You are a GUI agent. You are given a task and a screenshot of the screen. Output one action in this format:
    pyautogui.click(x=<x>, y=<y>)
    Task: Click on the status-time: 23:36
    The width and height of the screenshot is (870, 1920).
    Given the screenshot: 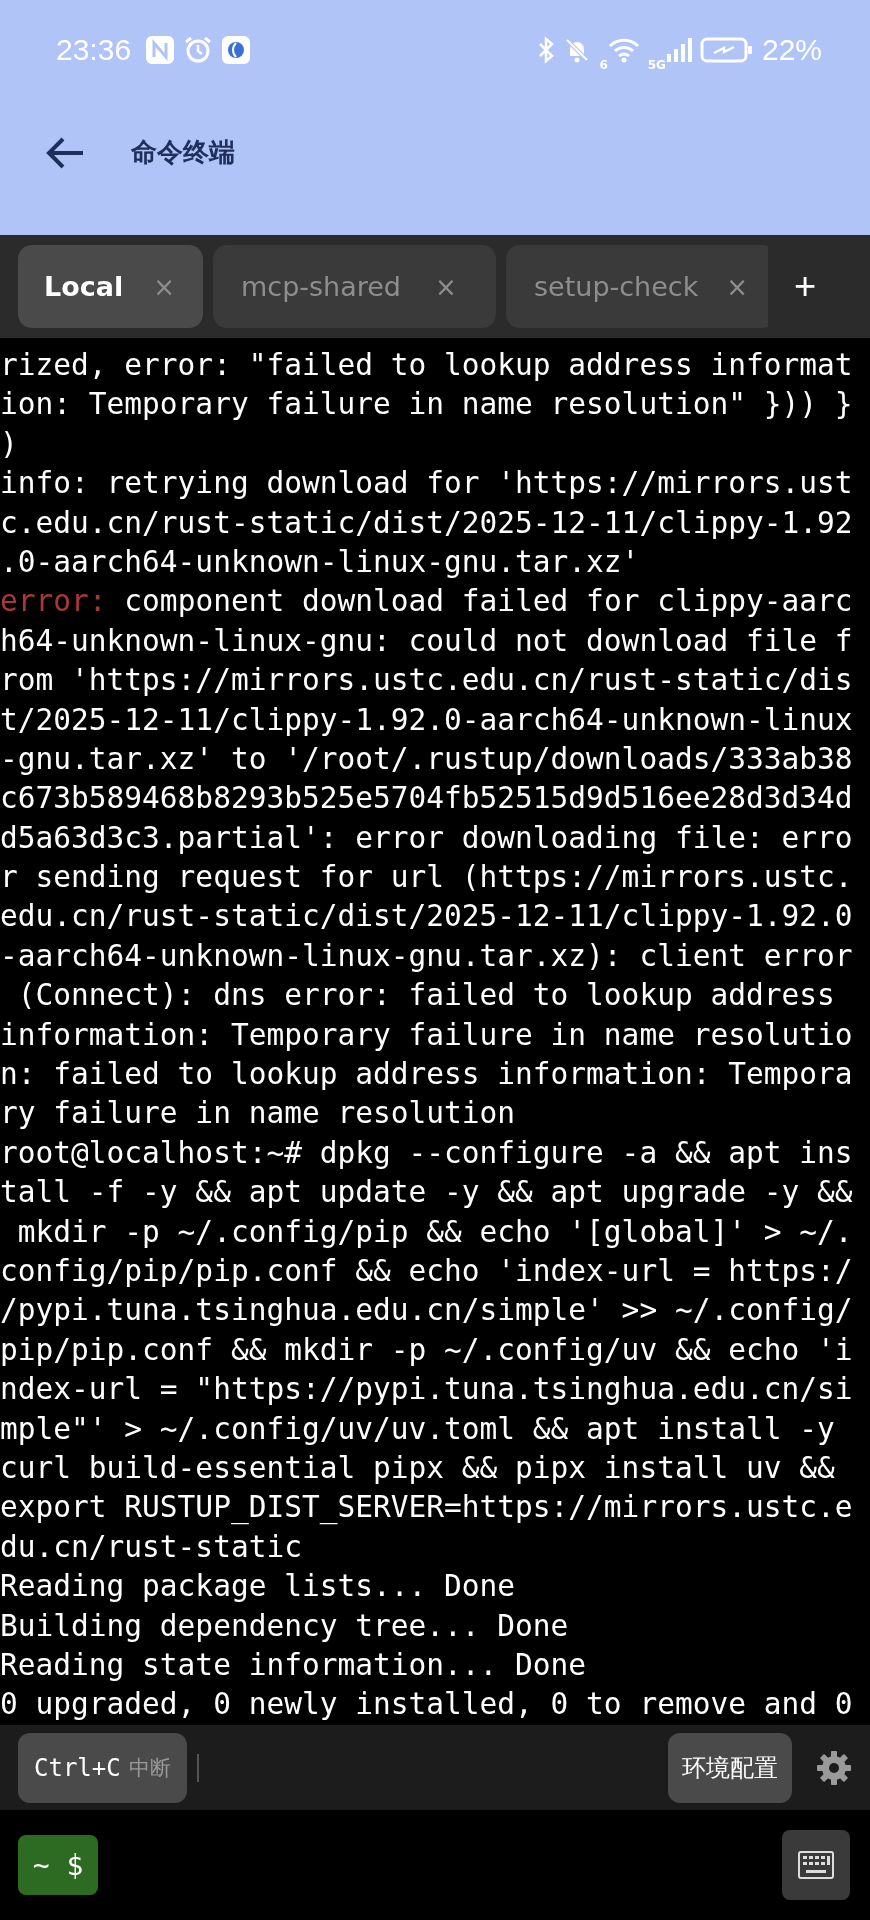 What is the action you would take?
    pyautogui.click(x=94, y=50)
    